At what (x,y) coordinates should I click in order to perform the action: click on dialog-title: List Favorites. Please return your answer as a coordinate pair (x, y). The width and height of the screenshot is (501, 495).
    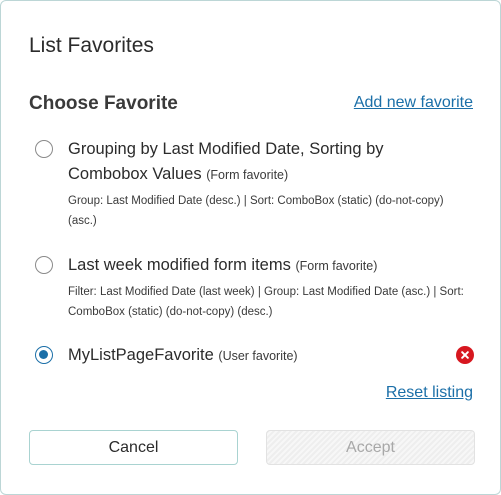
    Looking at the image, I should click on (91, 45).